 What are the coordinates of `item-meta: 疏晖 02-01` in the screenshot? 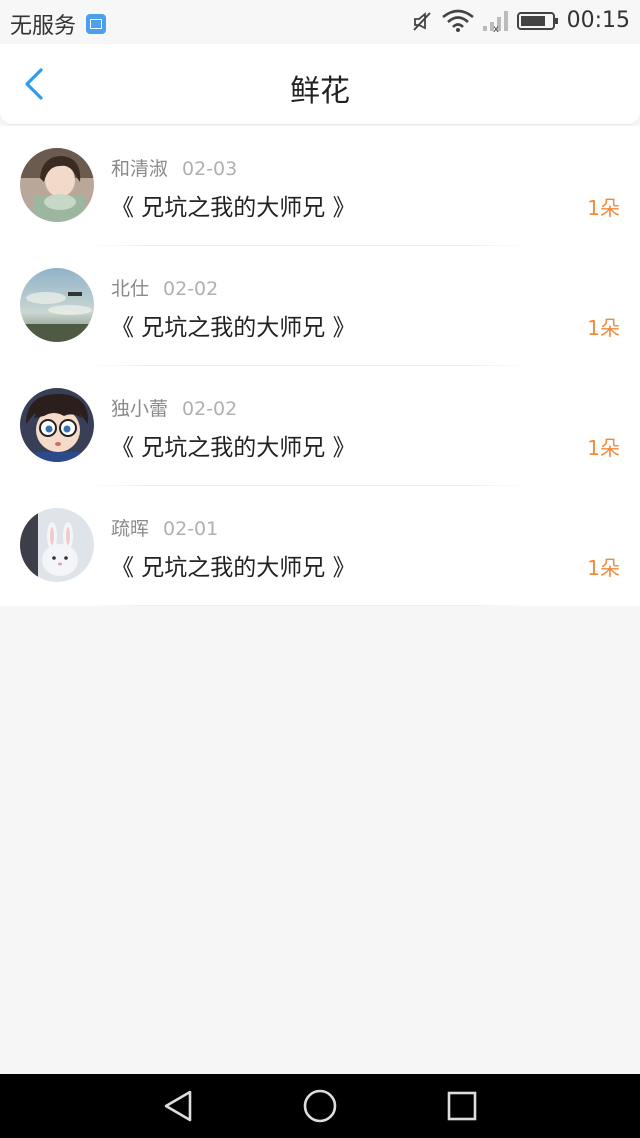 It's located at (164, 527).